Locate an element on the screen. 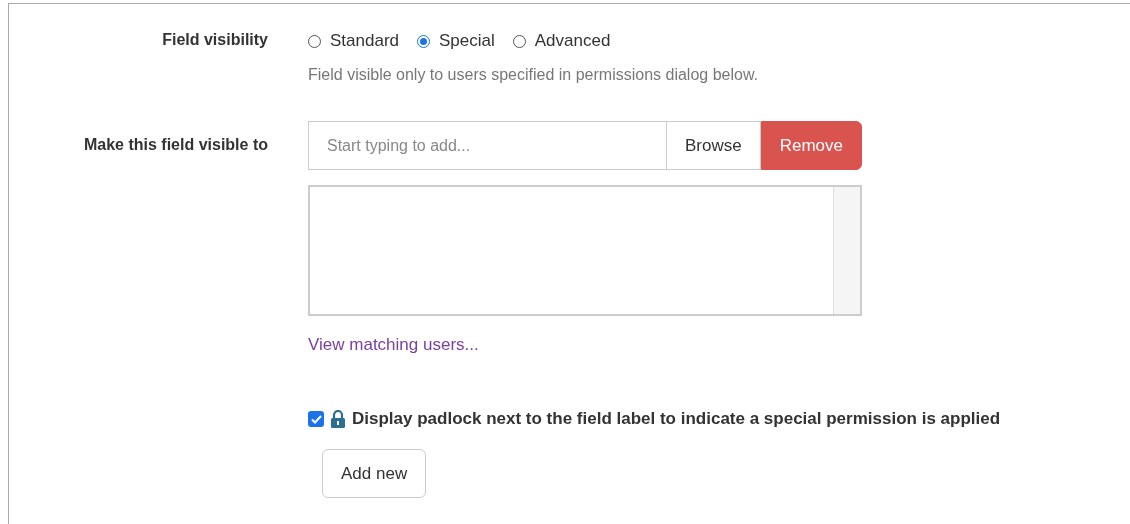  add-new-button: Add new is located at coordinates (374, 473).